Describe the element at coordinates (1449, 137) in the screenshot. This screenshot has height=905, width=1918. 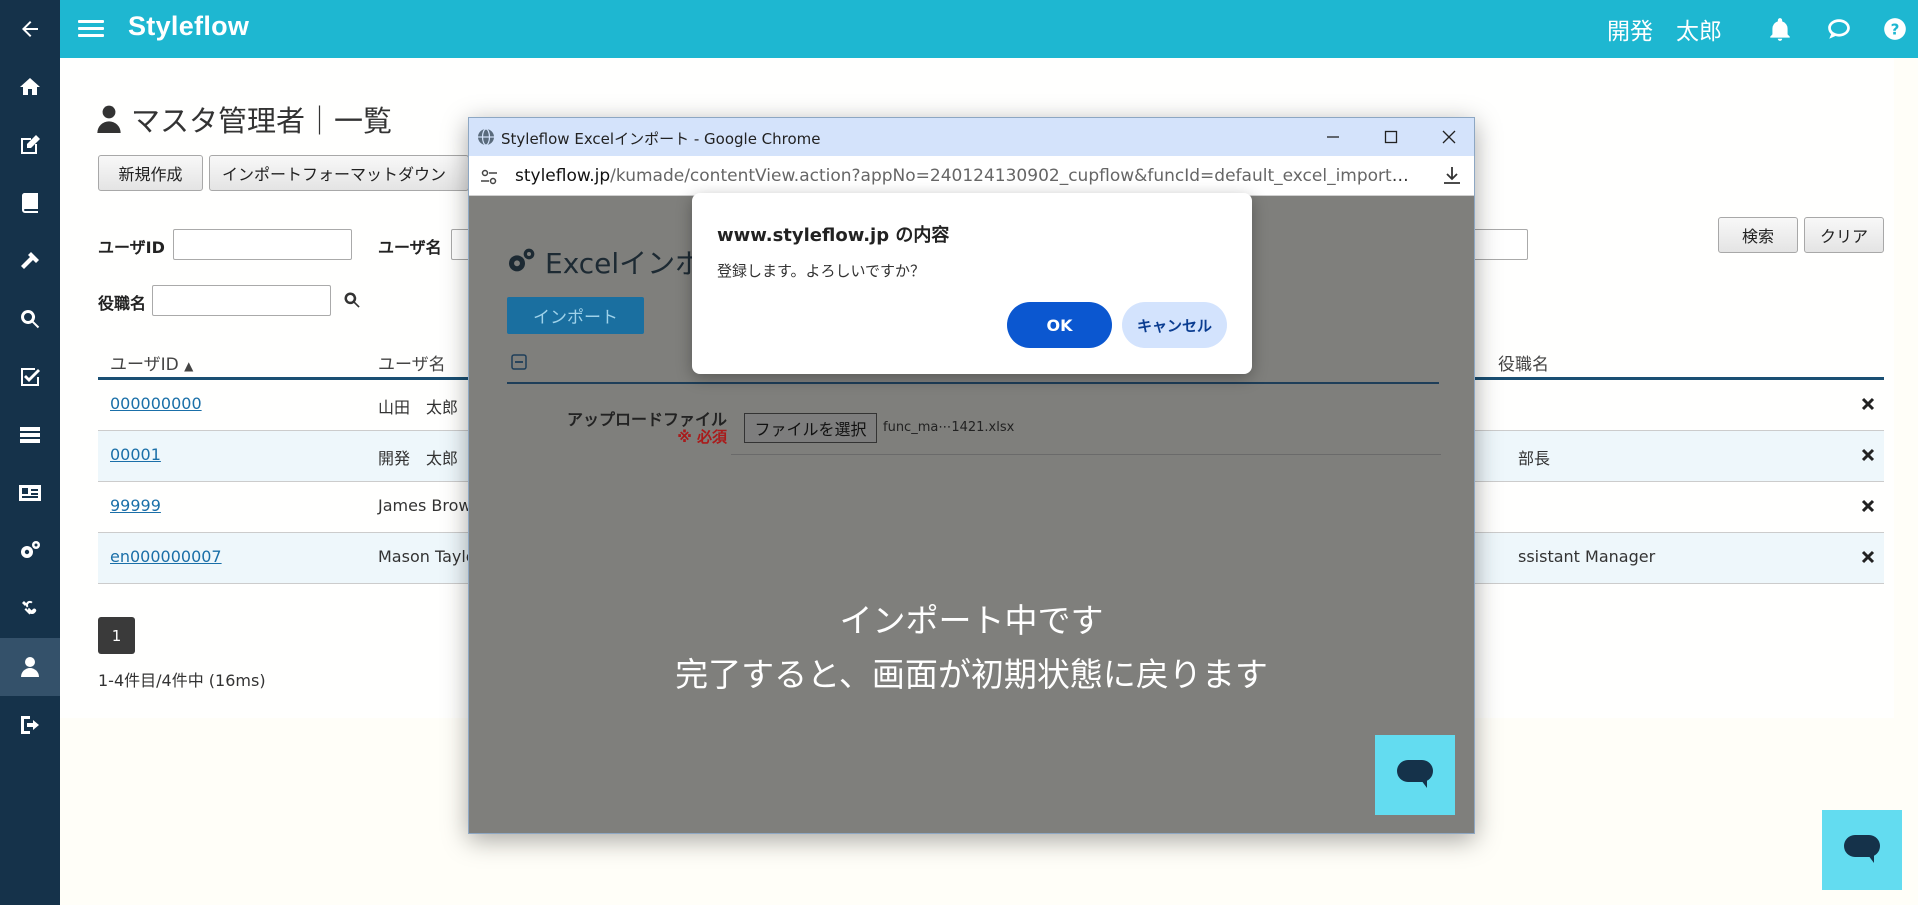
I see `close-icon` at that location.